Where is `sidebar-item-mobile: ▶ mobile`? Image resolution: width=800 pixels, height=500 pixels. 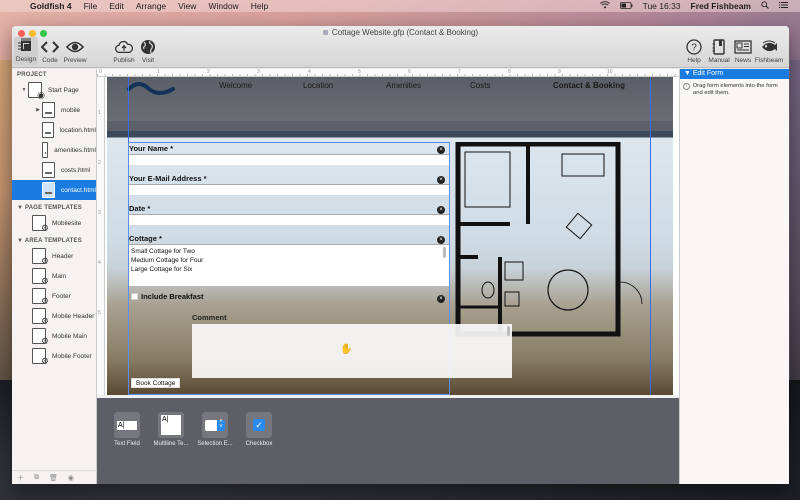 sidebar-item-mobile: ▶ mobile is located at coordinates (54, 110).